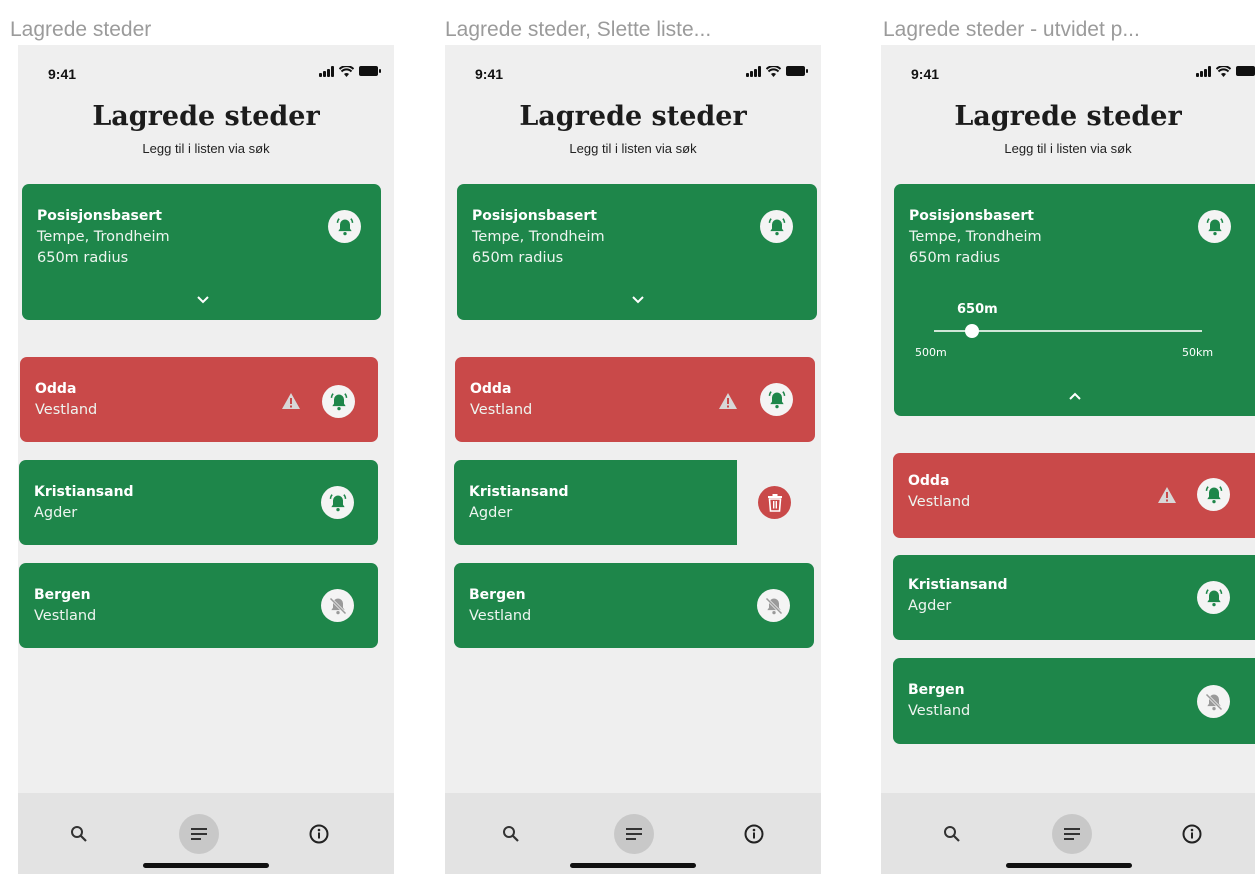  What do you see at coordinates (931, 352) in the screenshot?
I see `radius-slider-min: 500m` at bounding box center [931, 352].